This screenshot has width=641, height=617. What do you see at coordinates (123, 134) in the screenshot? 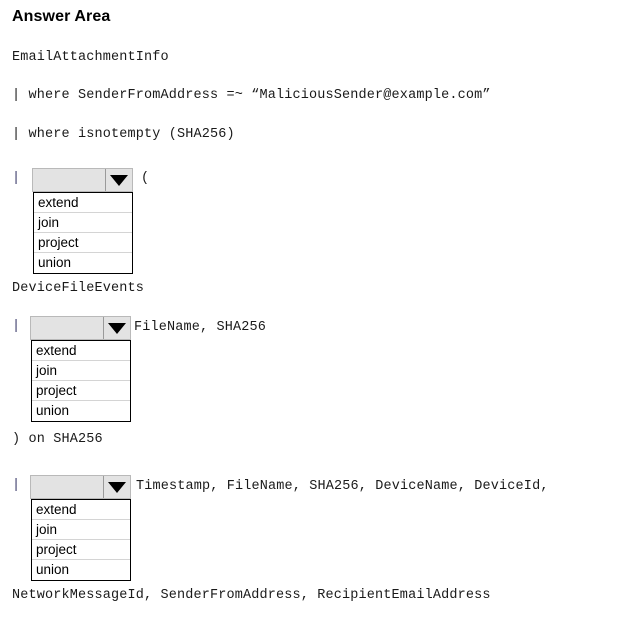
I see `code-line-where-isnotempty: | where isnotempty (SHA256)` at bounding box center [123, 134].